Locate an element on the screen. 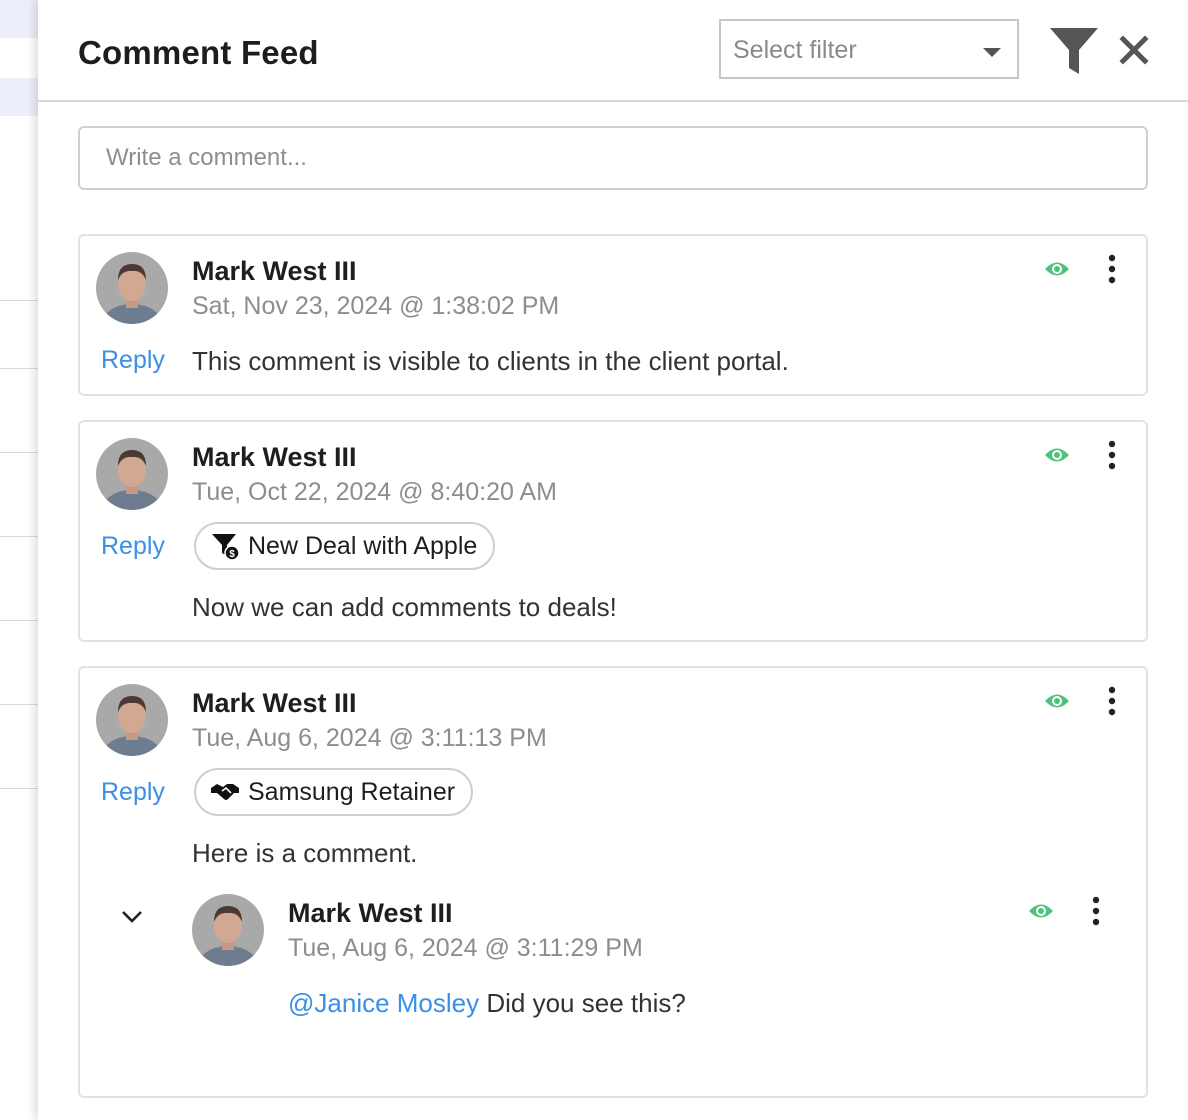  deal-funnel-icon: $ is located at coordinates (226, 547).